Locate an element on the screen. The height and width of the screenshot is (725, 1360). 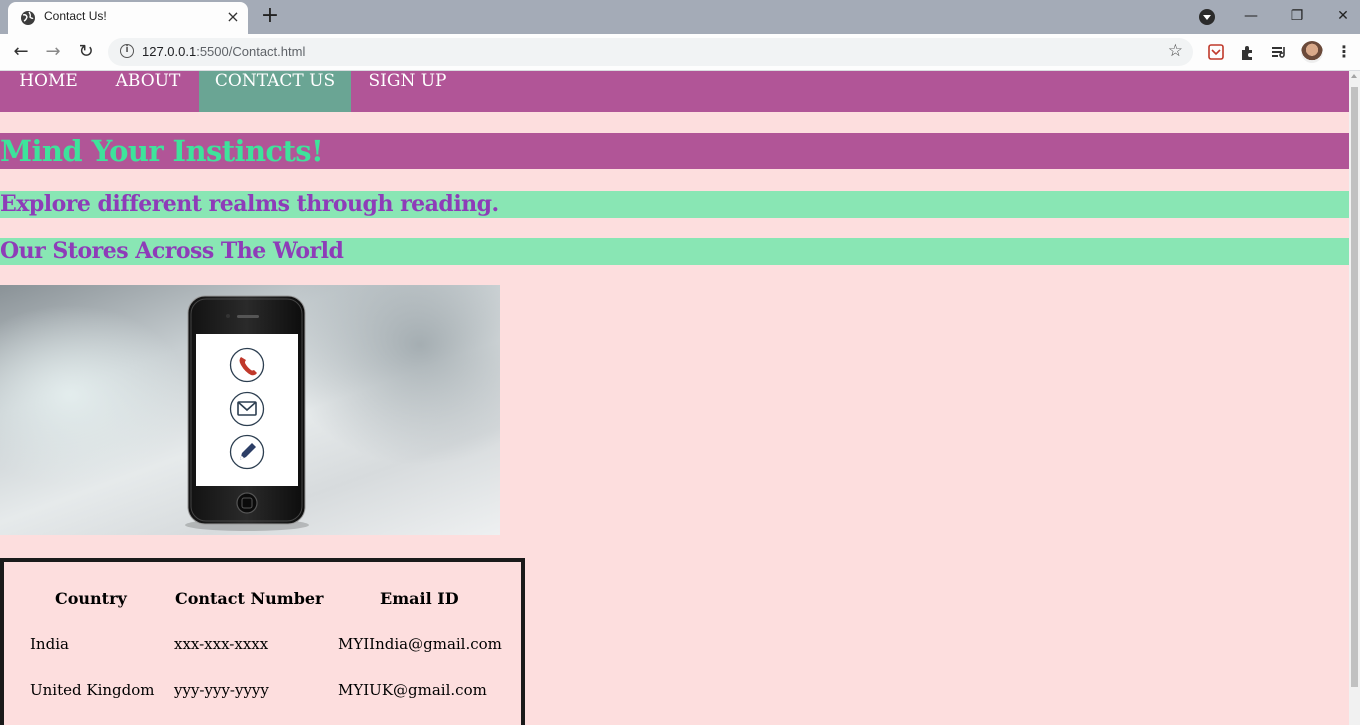
scrollbar-thumb is located at coordinates (1354, 387).